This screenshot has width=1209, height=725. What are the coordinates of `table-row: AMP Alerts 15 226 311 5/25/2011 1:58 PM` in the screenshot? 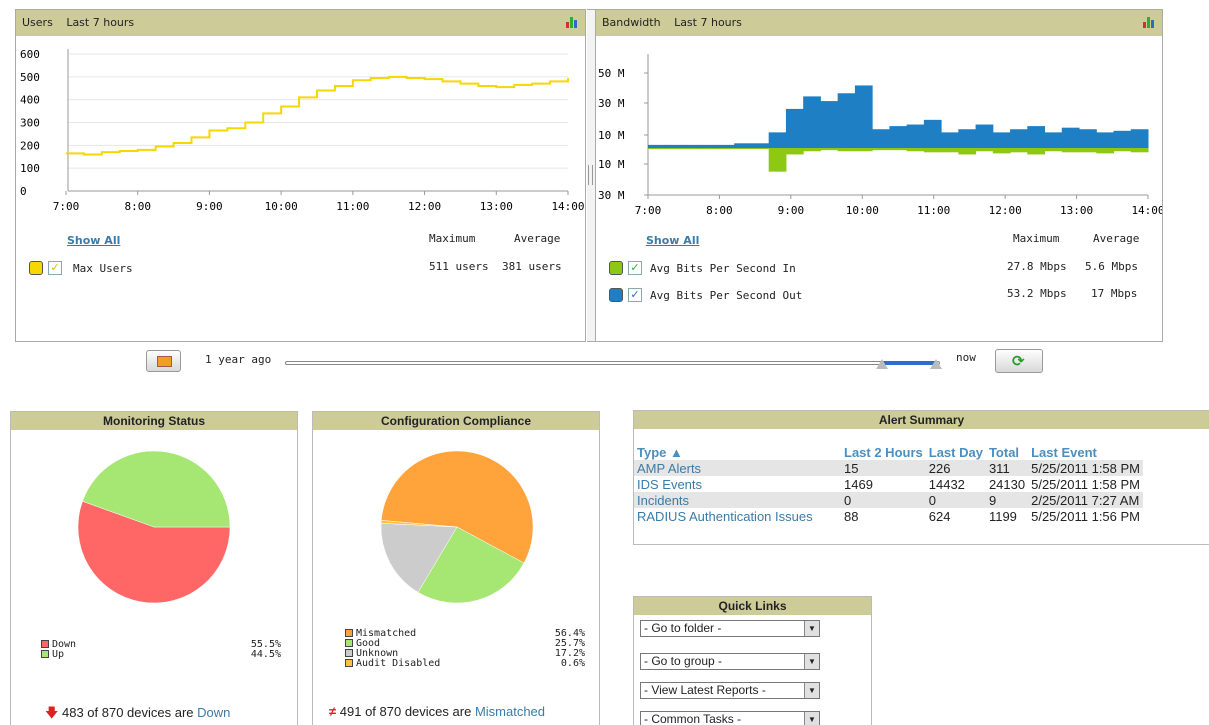 It's located at (889, 468).